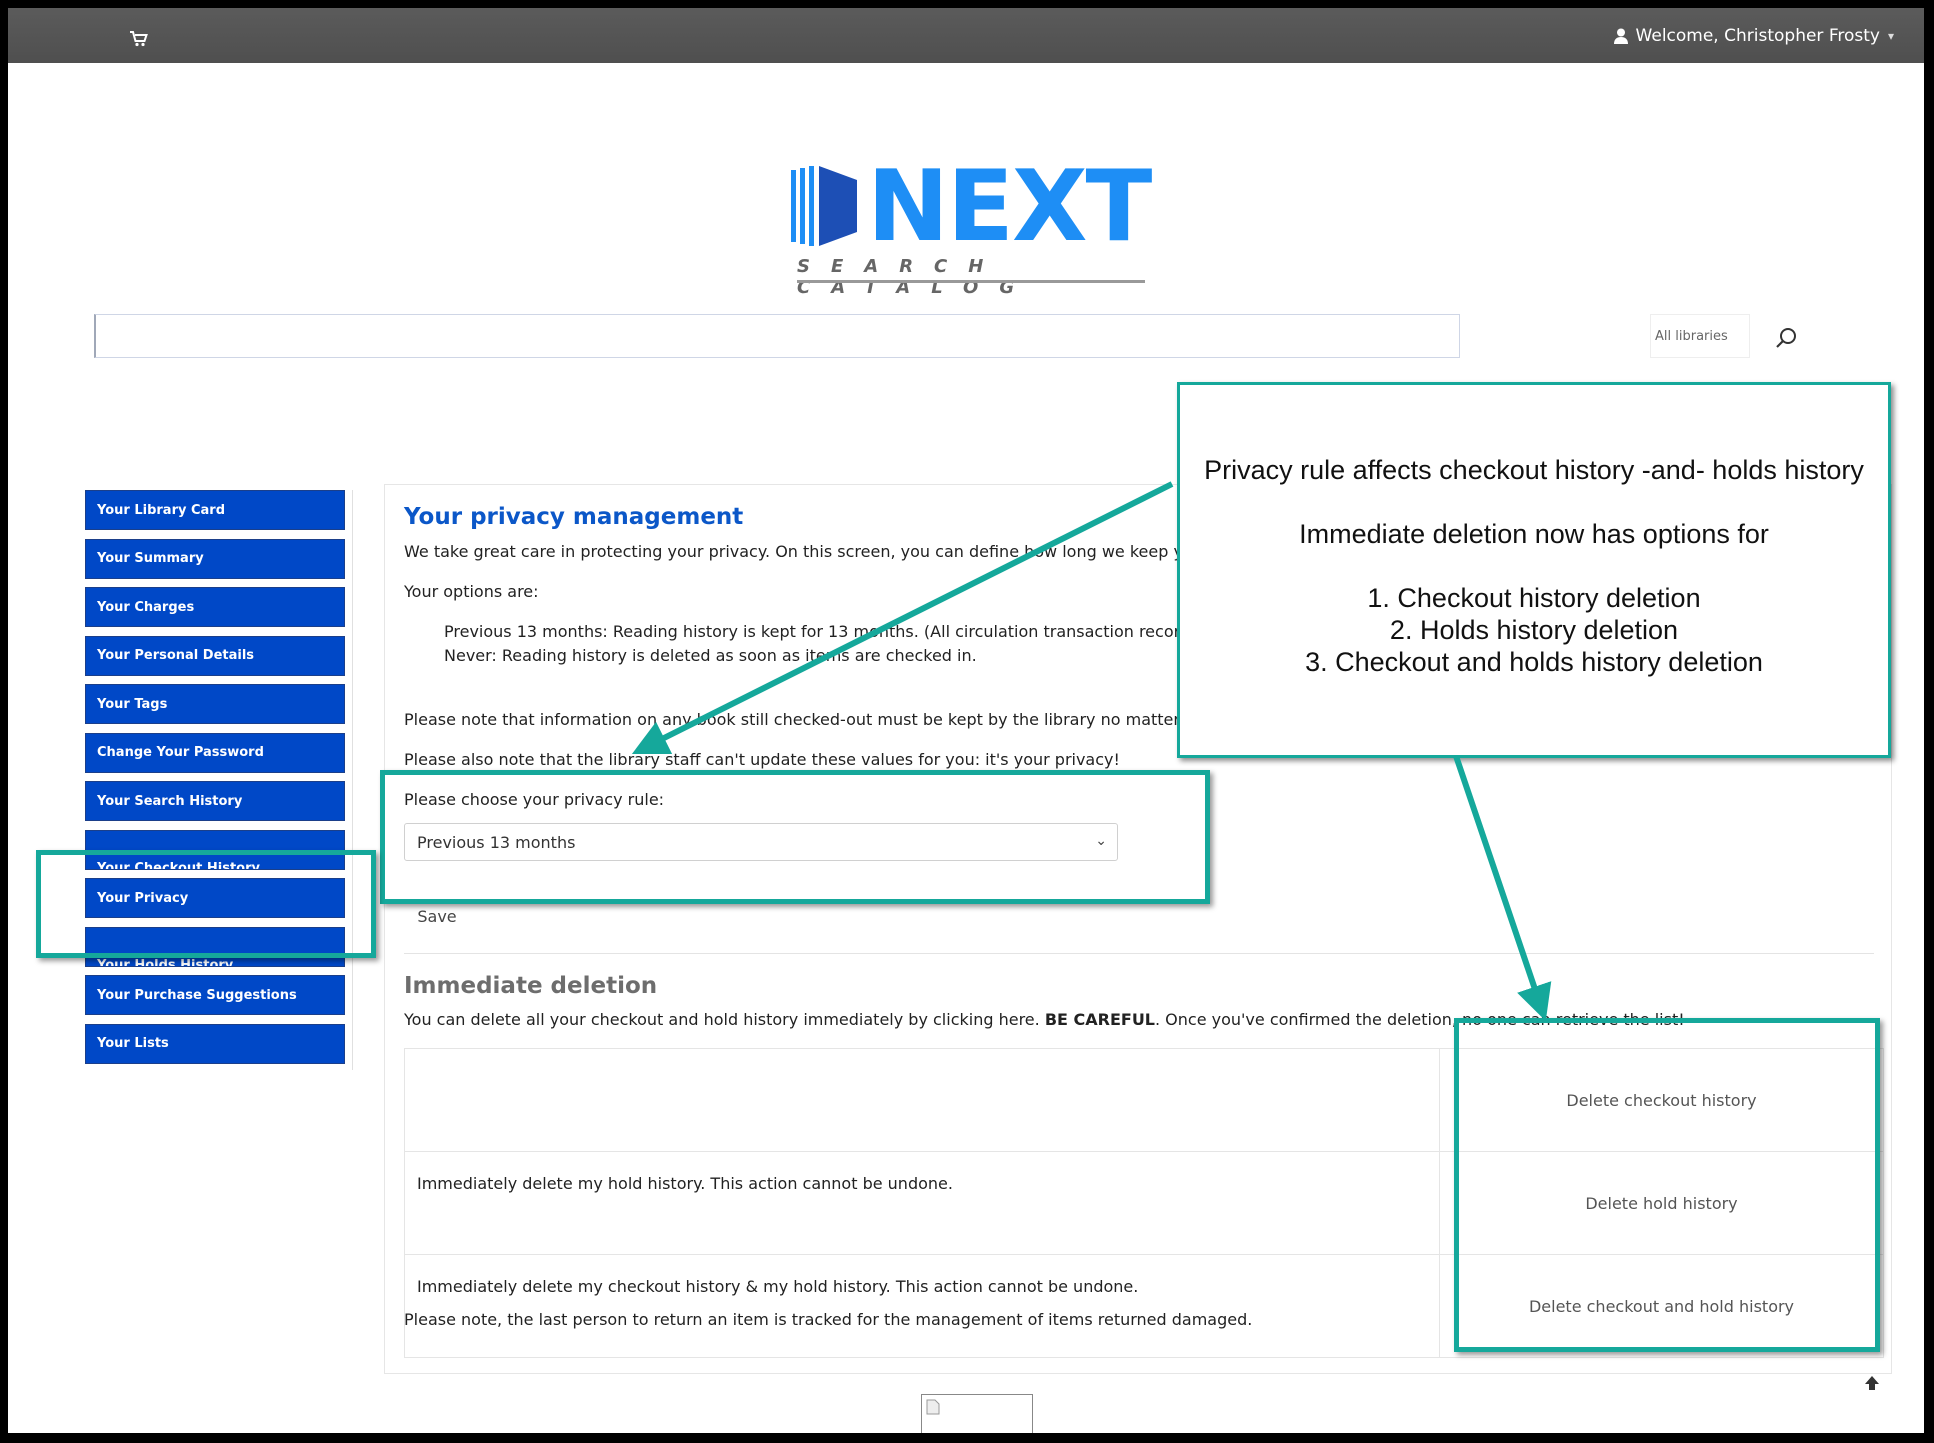  Describe the element at coordinates (1534, 662) in the screenshot. I see `callout-line-5: 3. Checkout and holds history deletion` at that location.